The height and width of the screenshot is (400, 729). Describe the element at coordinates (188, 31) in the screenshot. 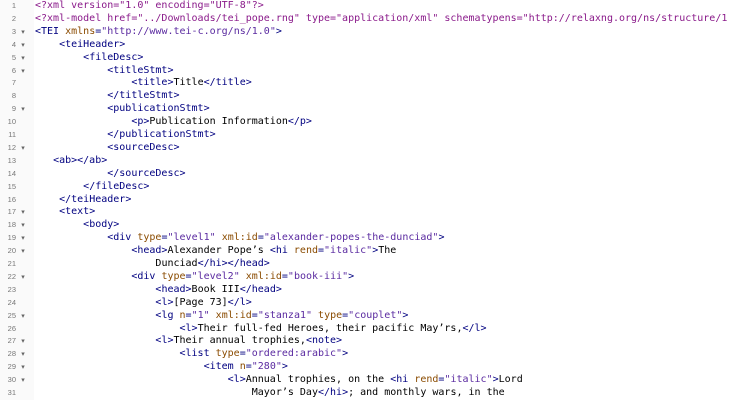

I see `token-val: "http://www.tei-c.org/ns/1.0"` at that location.